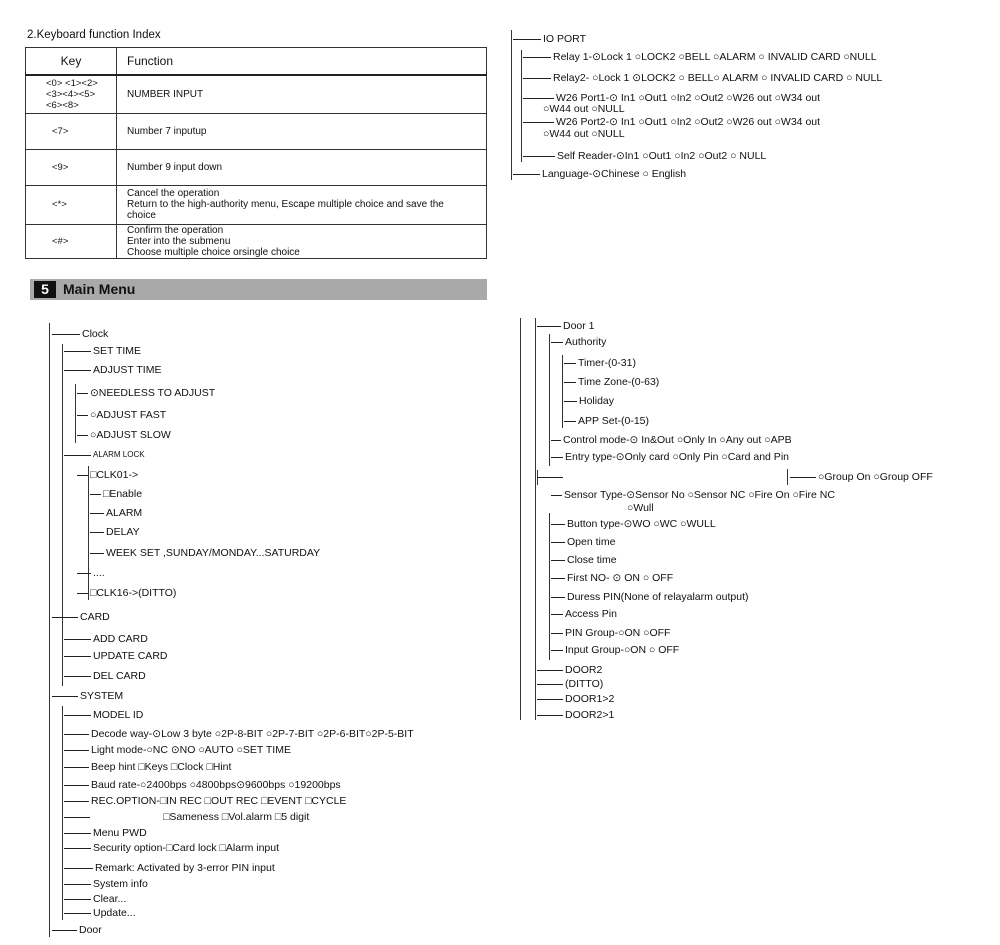  Describe the element at coordinates (301, 61) in the screenshot. I see `function-header: Function` at that location.